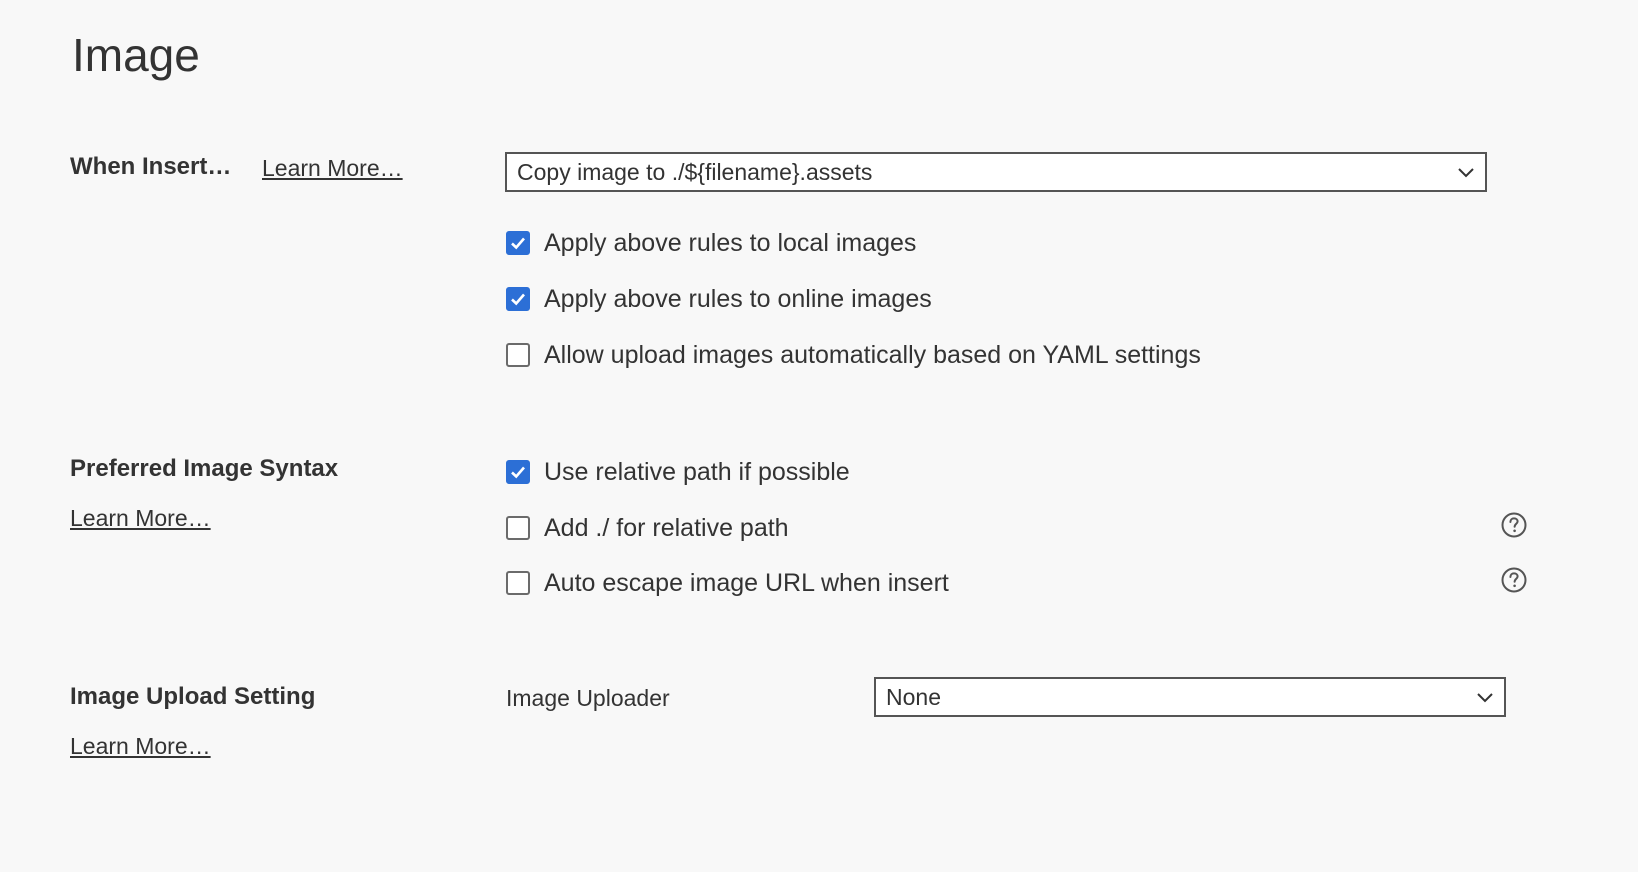  I want to click on checkbox-row-relative-path: Use relative path if possible, so click(678, 472).